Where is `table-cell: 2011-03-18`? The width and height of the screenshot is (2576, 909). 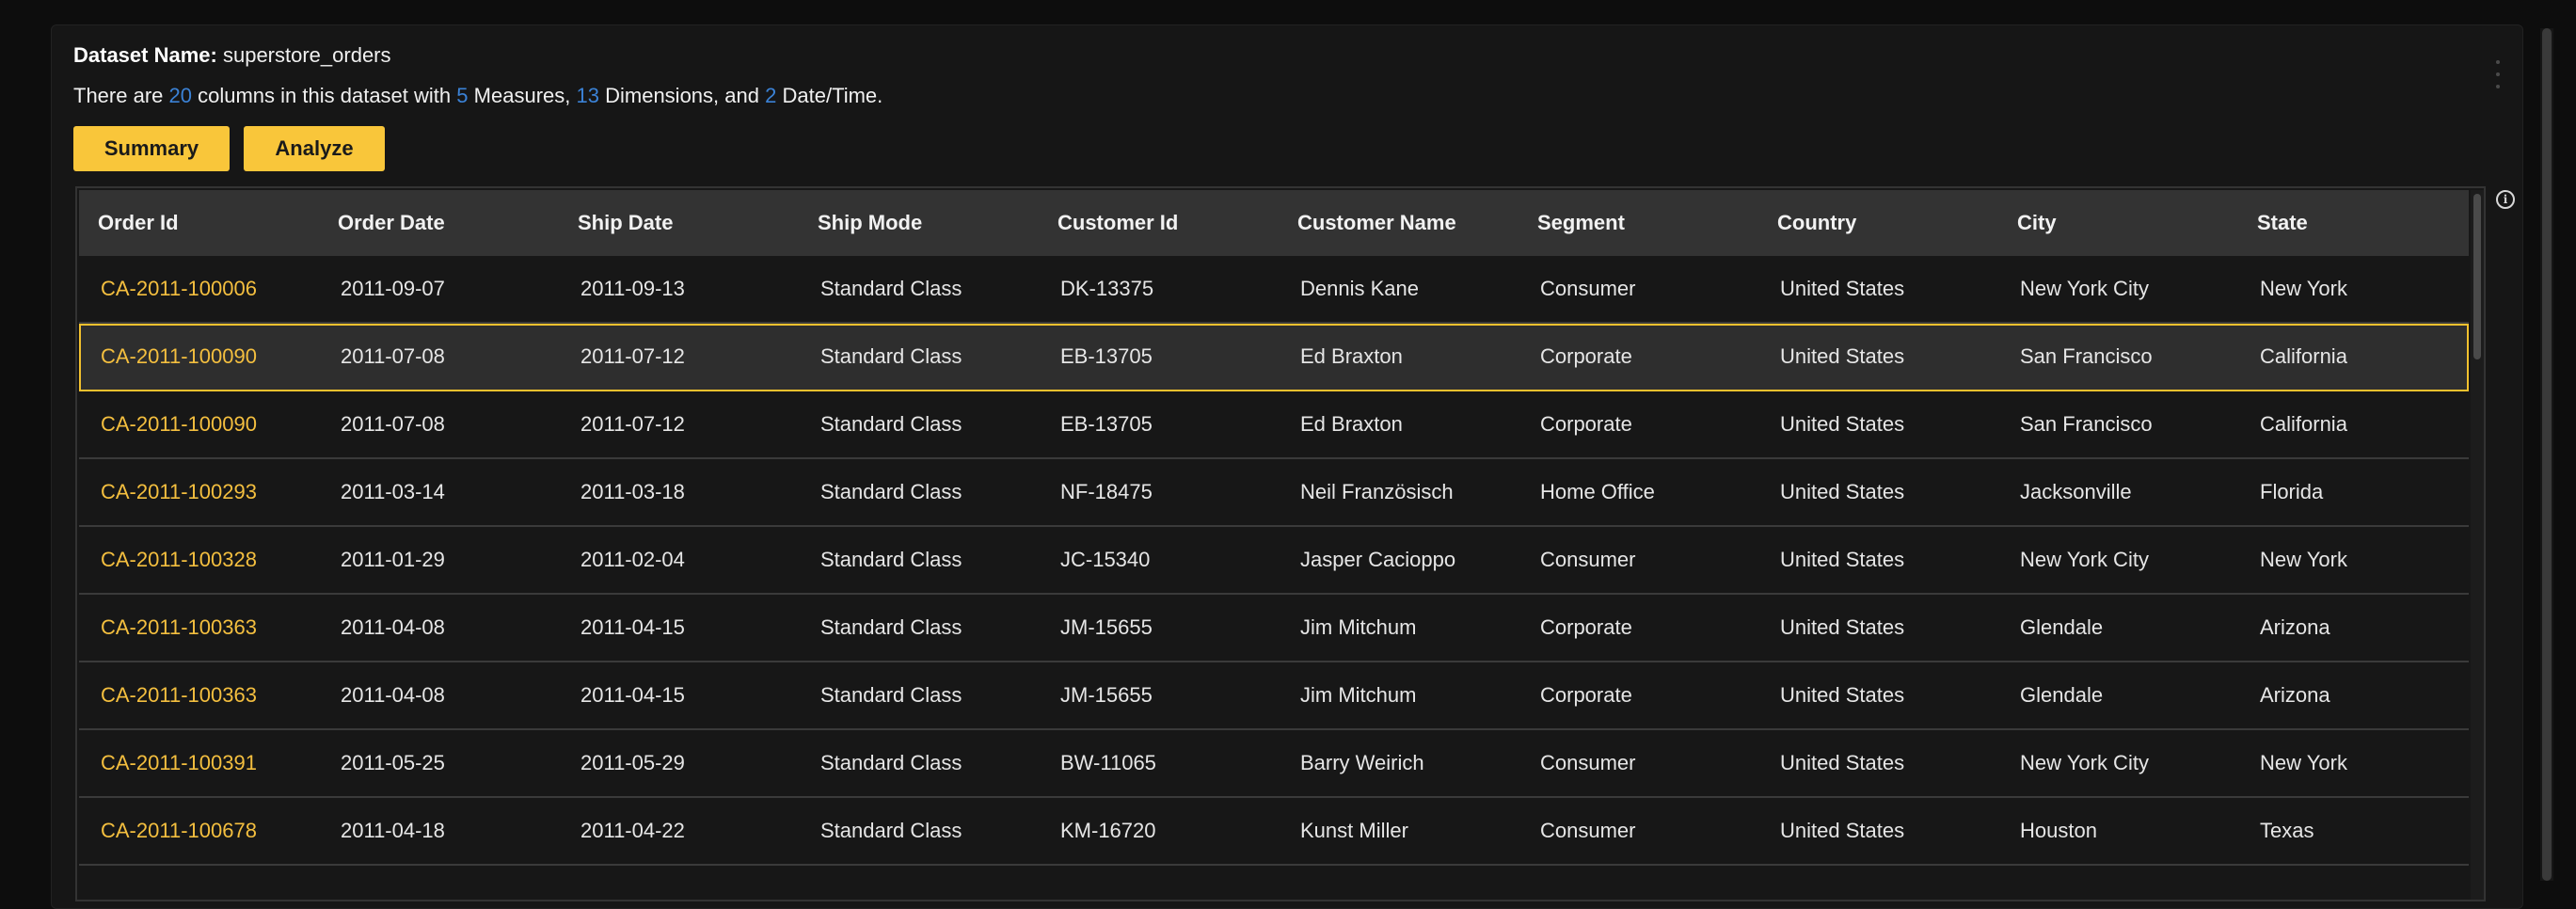
table-cell: 2011-03-18 is located at coordinates (632, 491).